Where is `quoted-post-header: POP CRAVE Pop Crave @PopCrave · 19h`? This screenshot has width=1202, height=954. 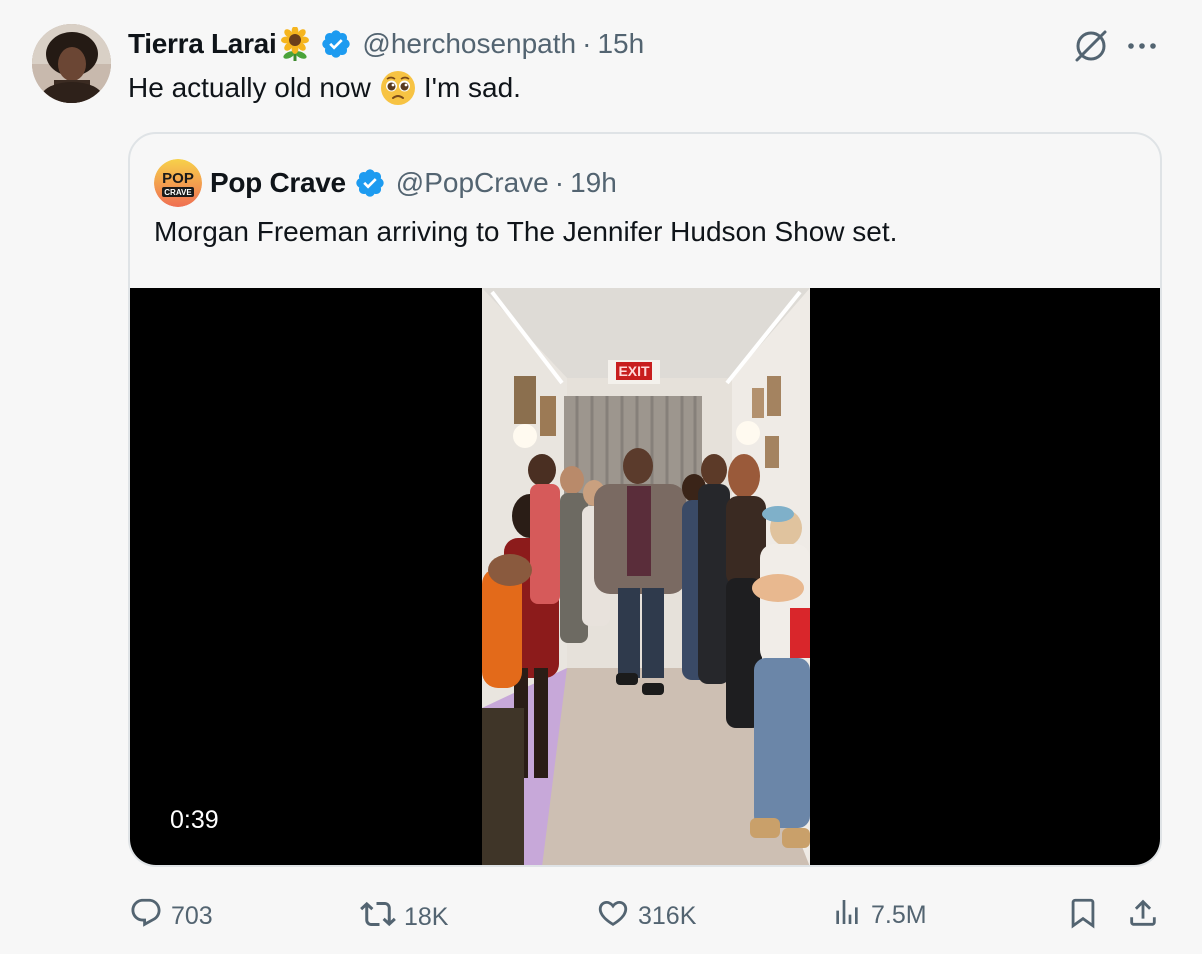 quoted-post-header: POP CRAVE Pop Crave @PopCrave · 19h is located at coordinates (385, 183).